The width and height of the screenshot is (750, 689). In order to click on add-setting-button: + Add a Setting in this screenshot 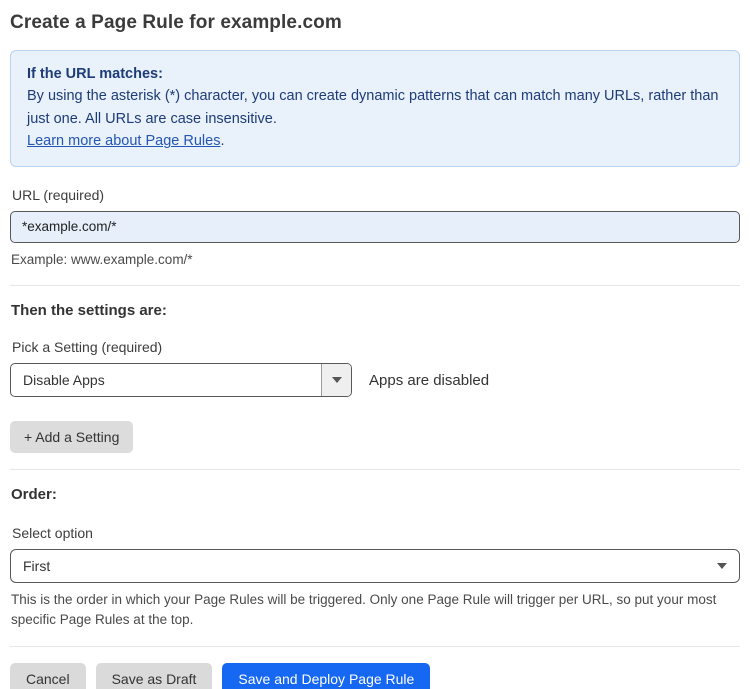, I will do `click(72, 437)`.